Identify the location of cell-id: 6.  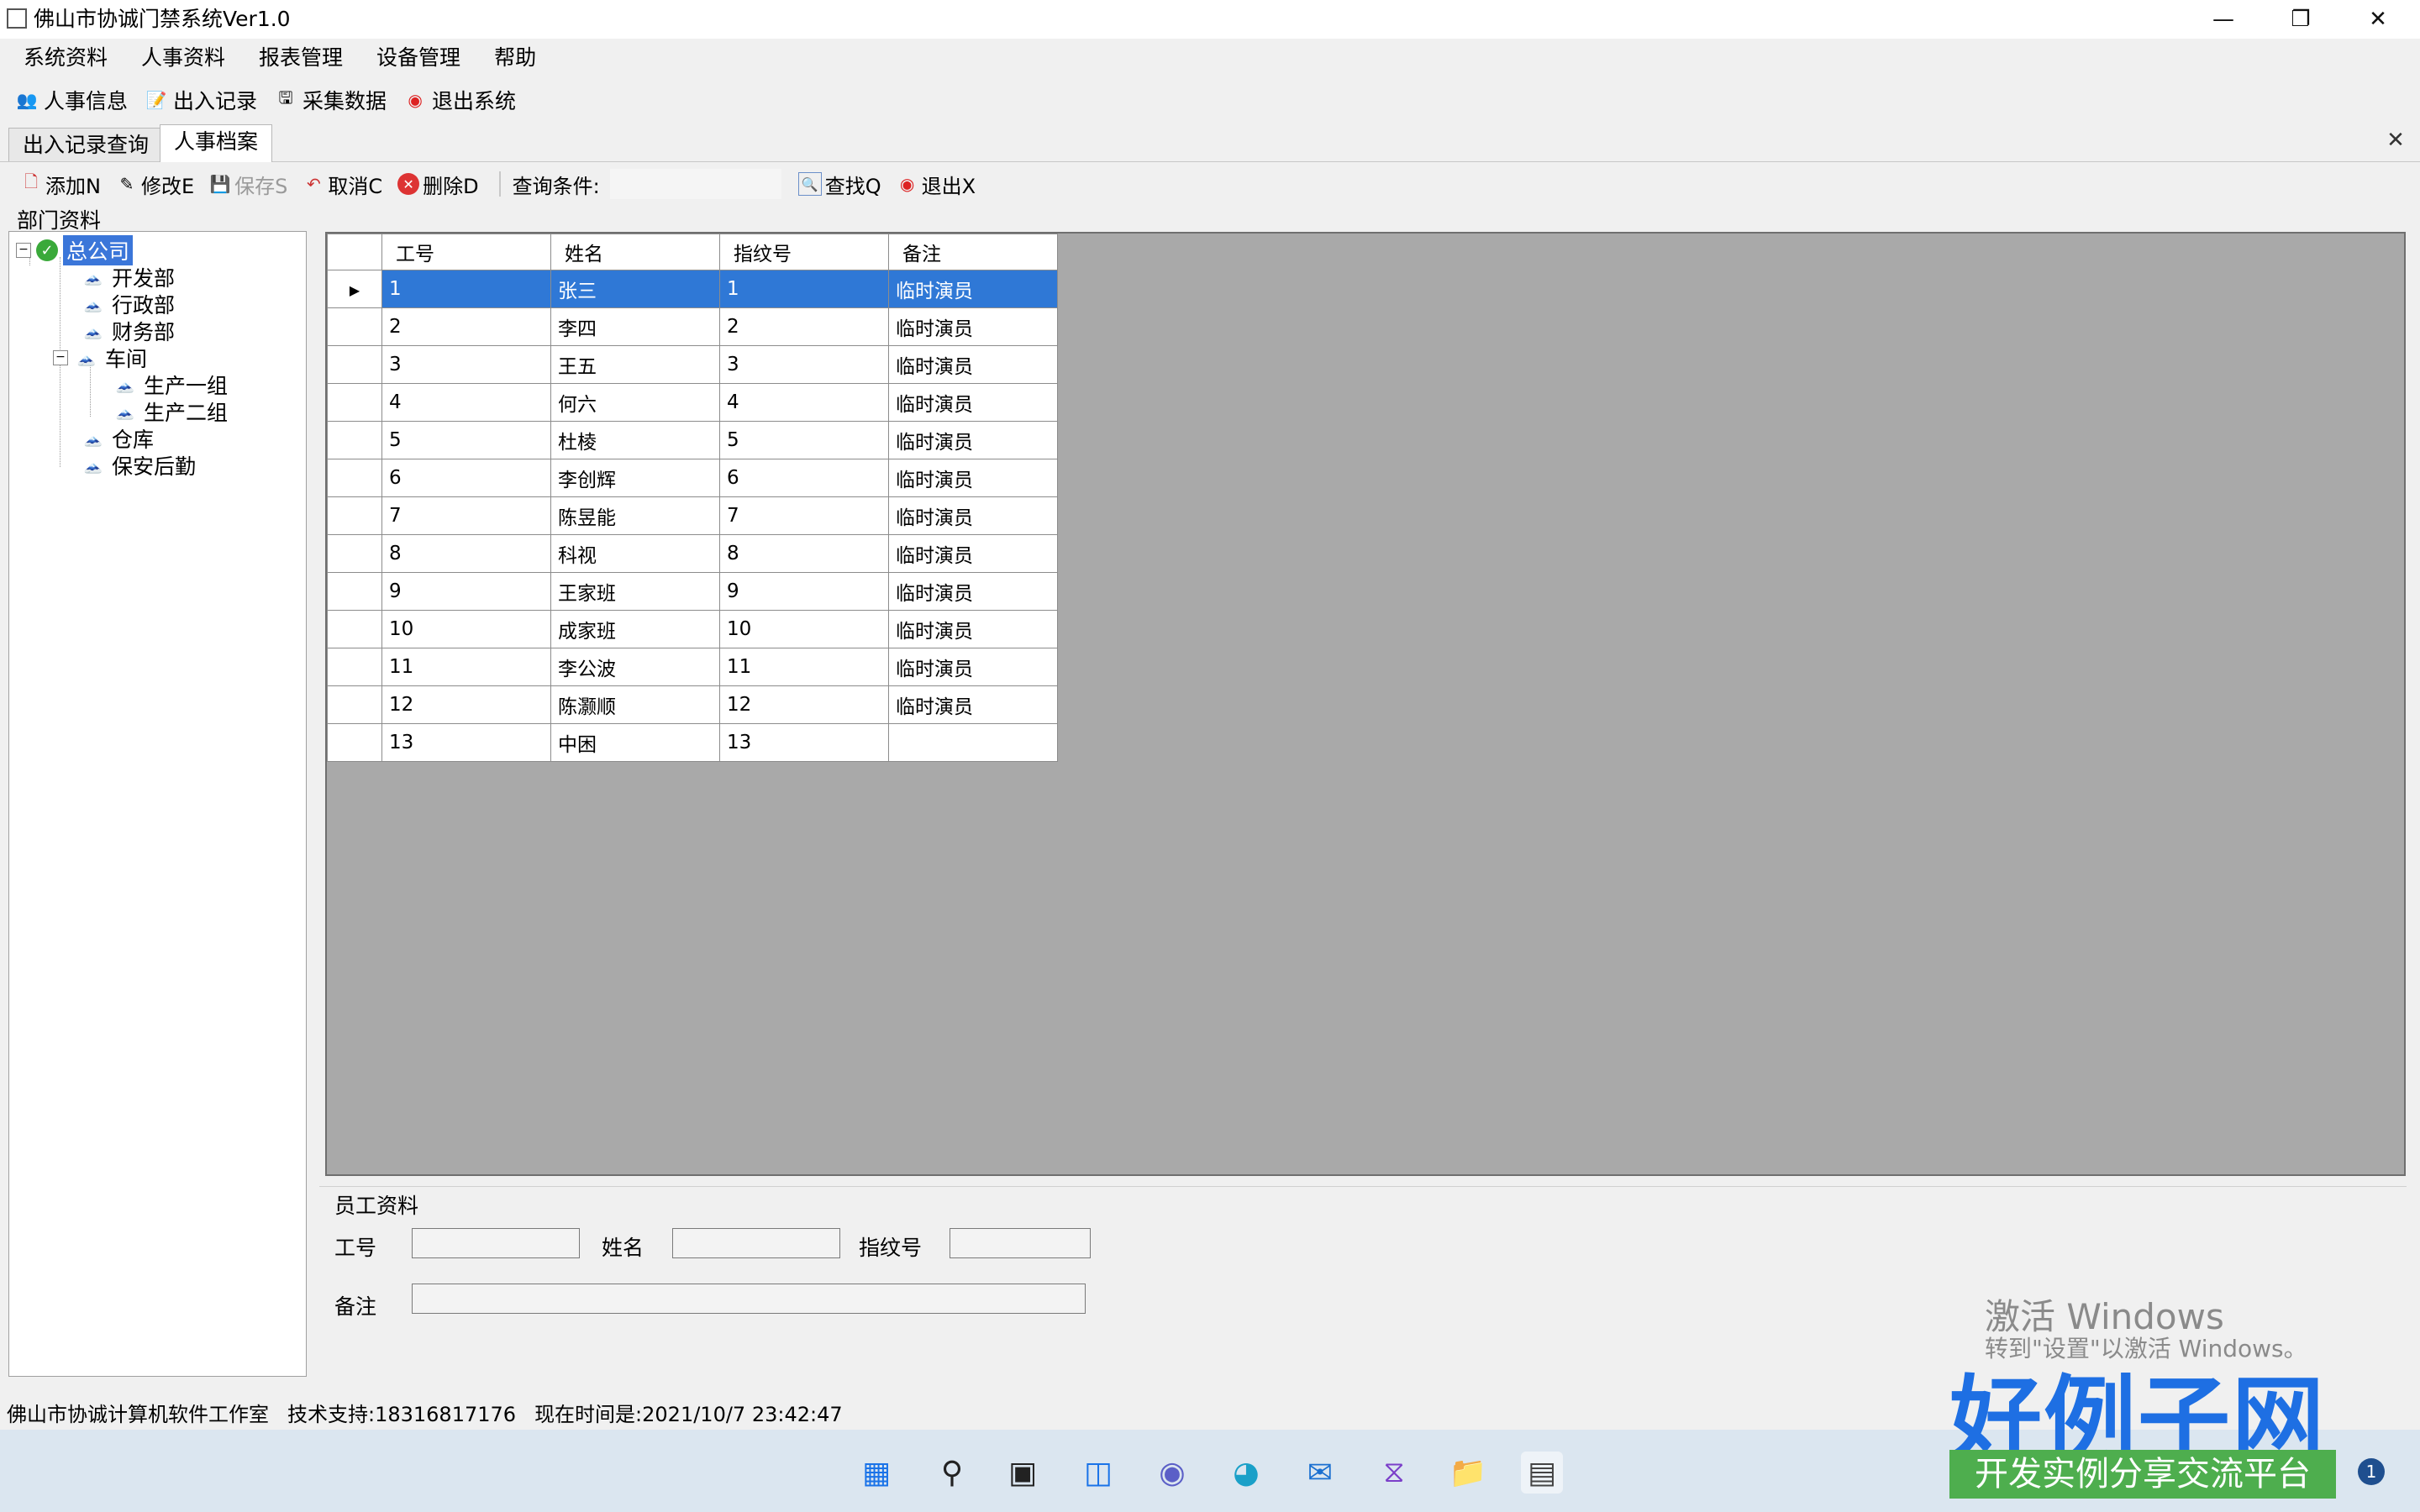
(466, 478).